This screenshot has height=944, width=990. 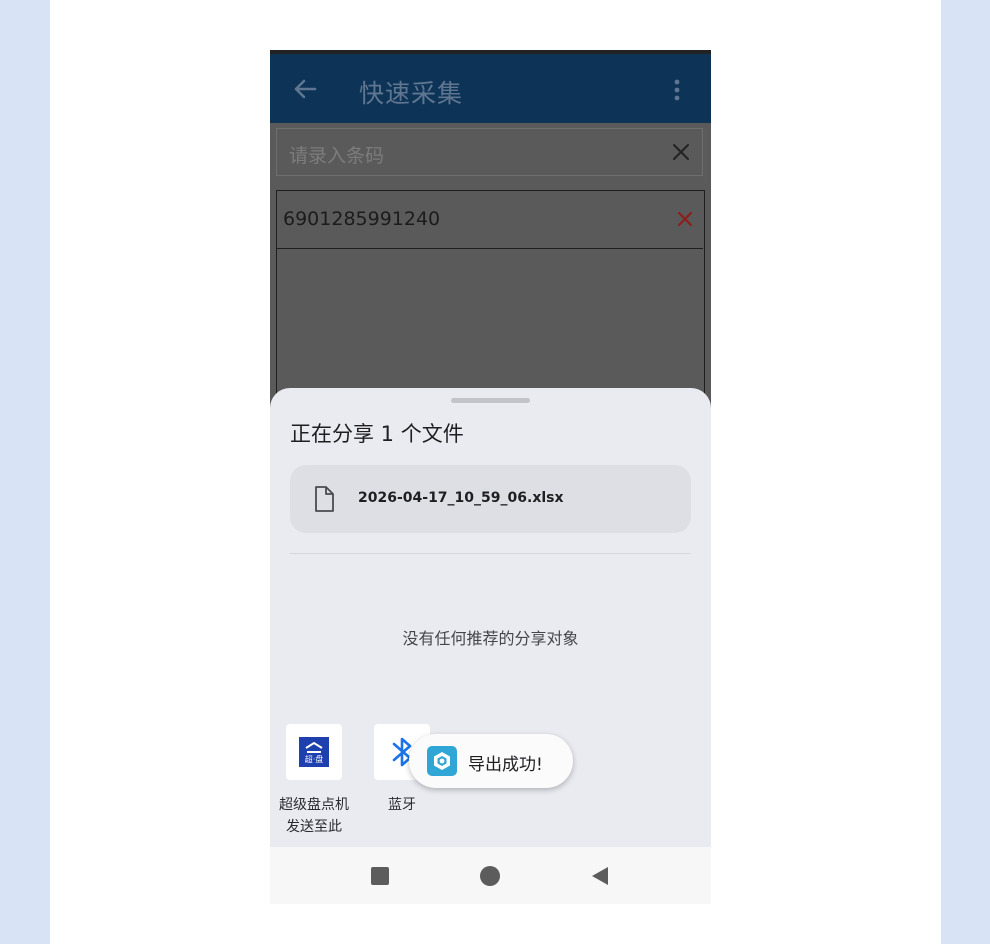 I want to click on share-target-label: 蓝牙, so click(x=402, y=805).